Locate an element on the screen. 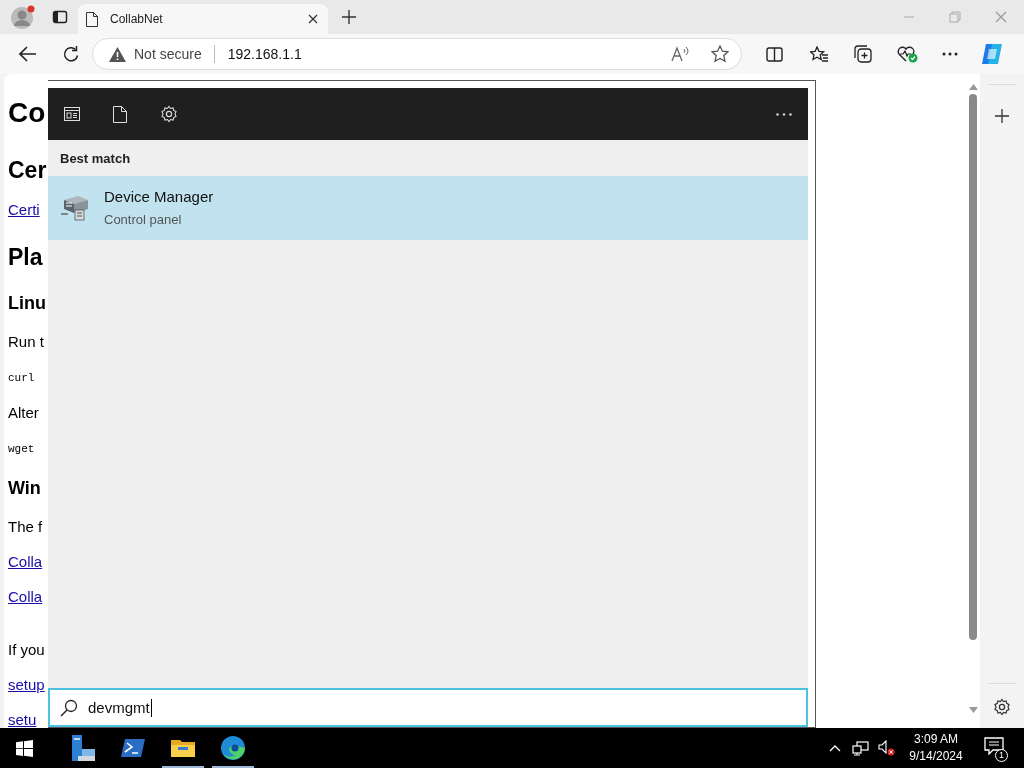 Image resolution: width=1024 pixels, height=768 pixels. browser-tab: CollabNet is located at coordinates (203, 19).